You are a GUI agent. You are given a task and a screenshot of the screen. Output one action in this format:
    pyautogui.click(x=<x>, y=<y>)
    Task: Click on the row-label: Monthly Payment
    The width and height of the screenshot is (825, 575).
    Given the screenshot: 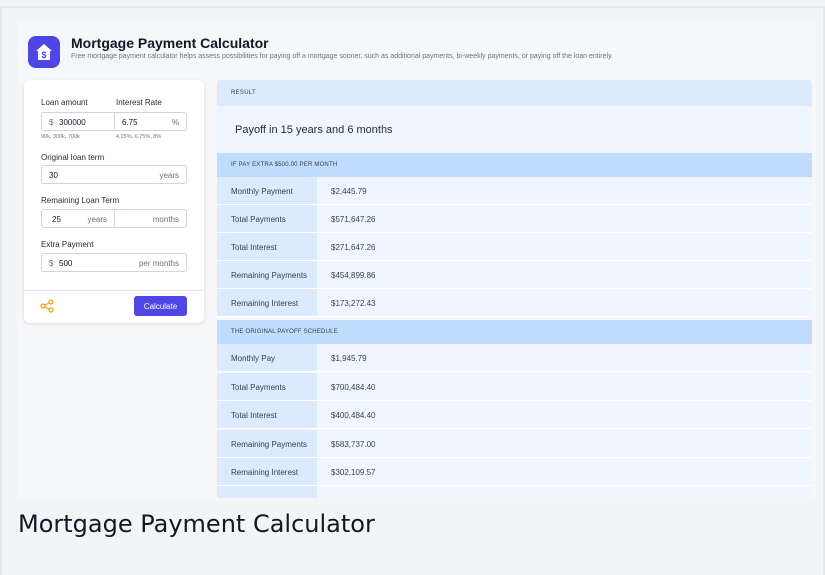 What is the action you would take?
    pyautogui.click(x=262, y=191)
    